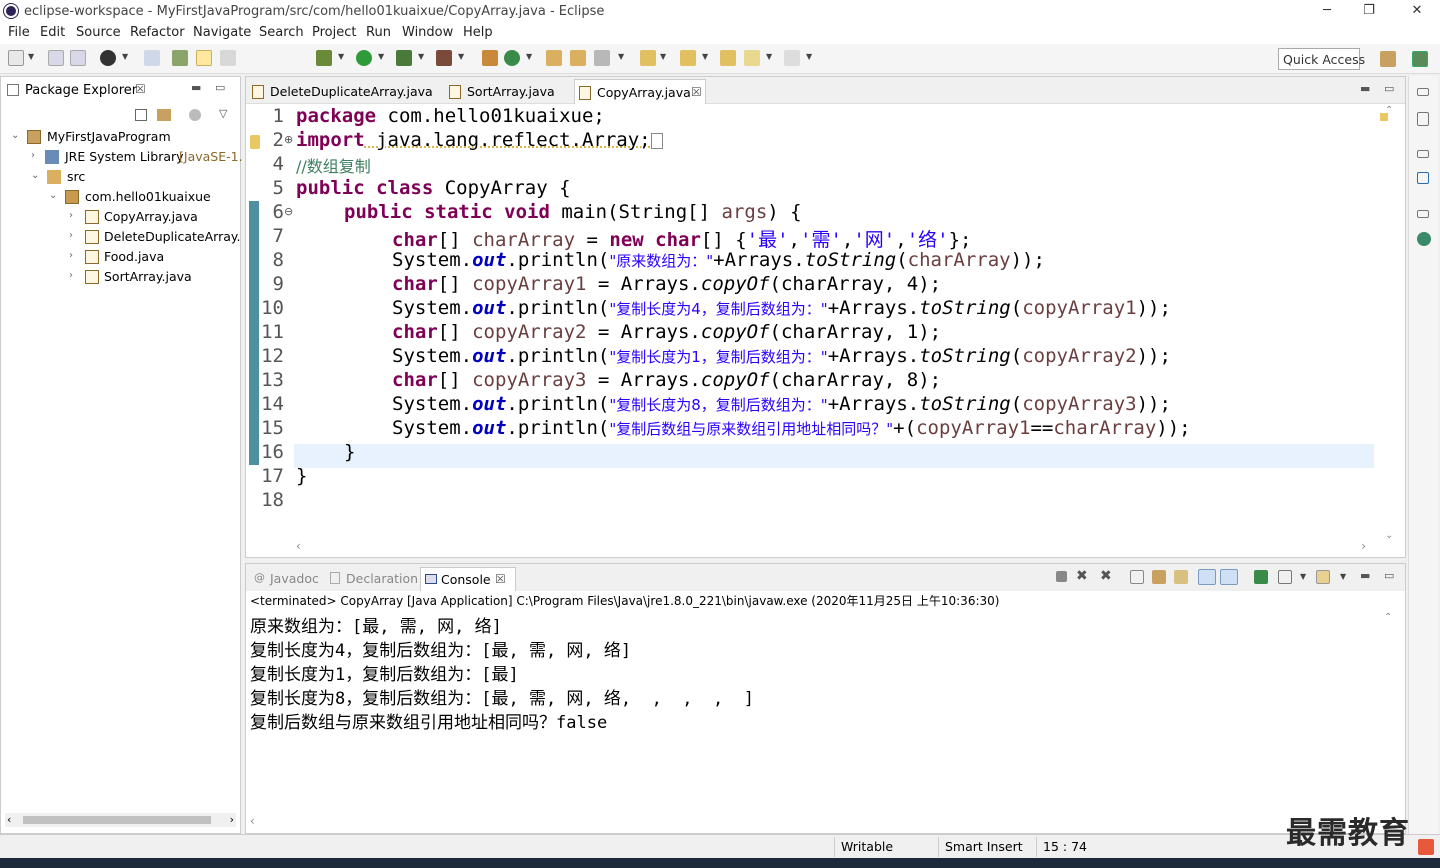 This screenshot has width=1440, height=868. I want to click on word-wrap-icon, so click(1181, 577).